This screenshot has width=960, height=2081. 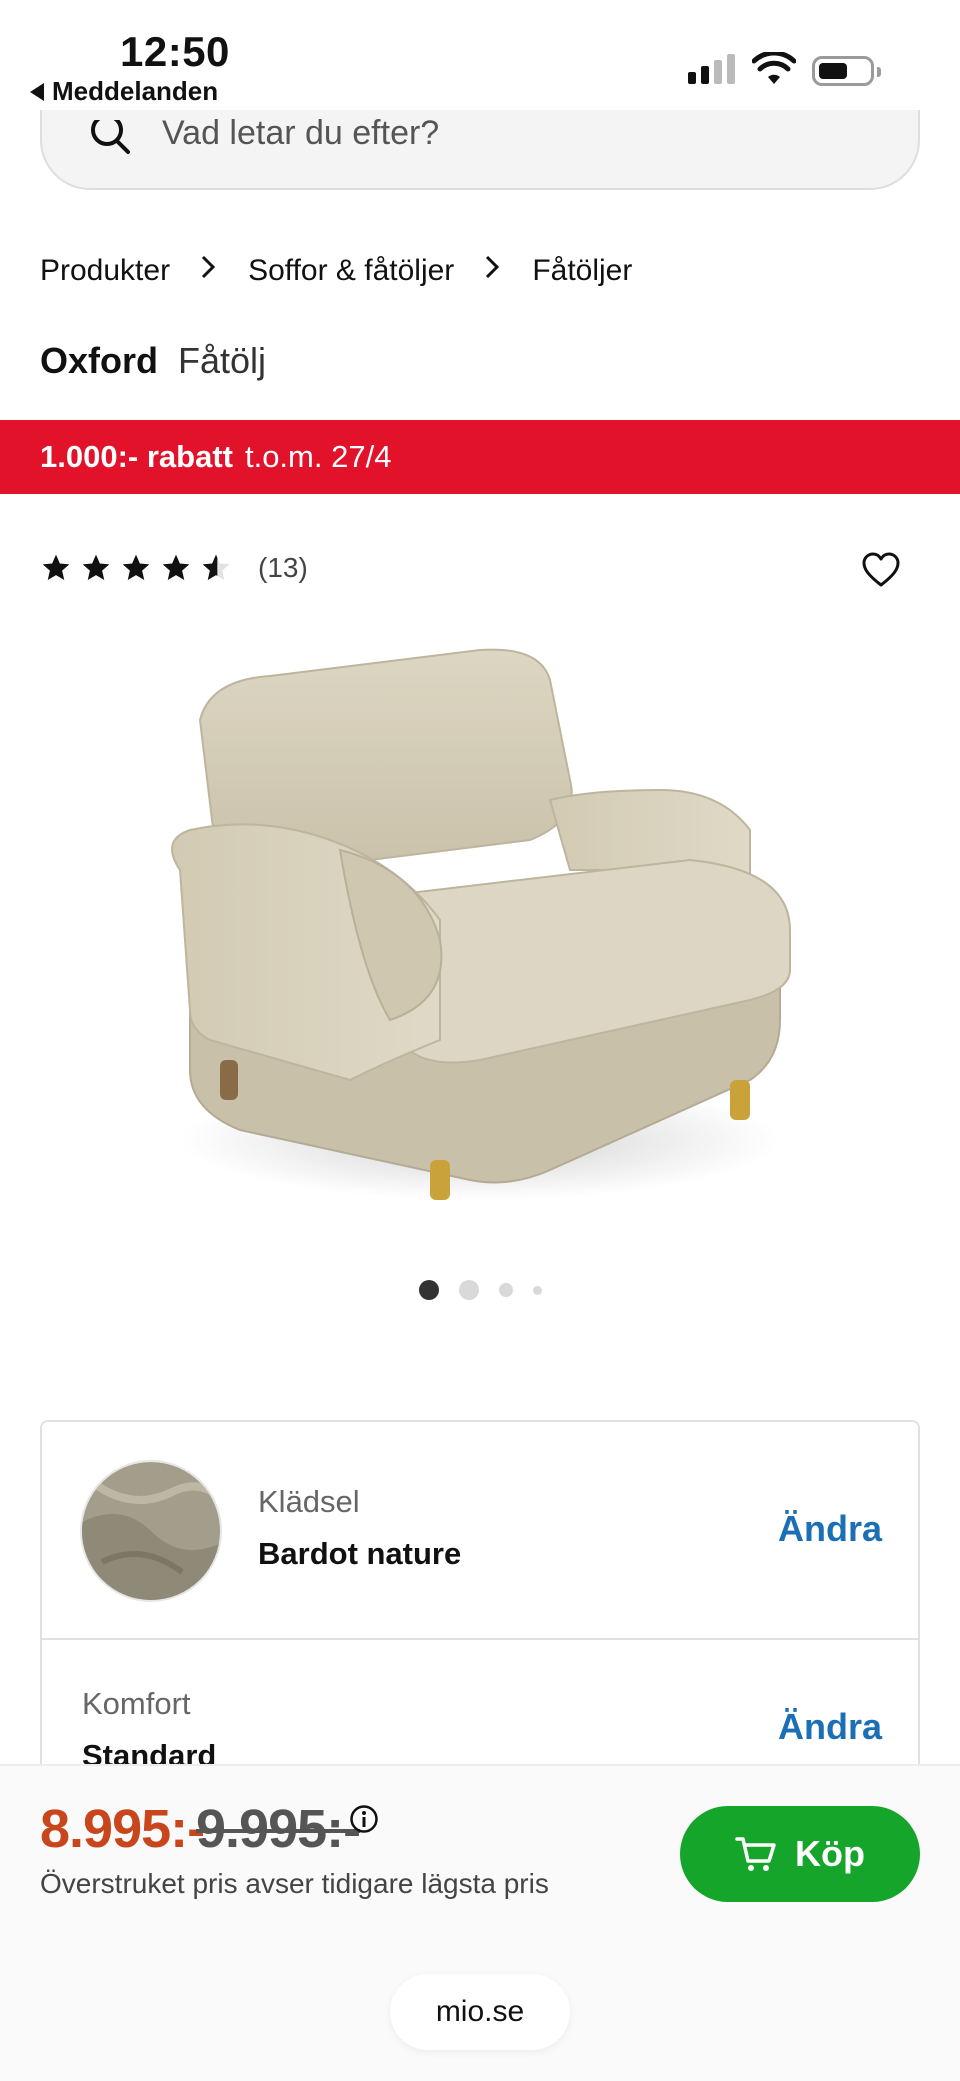 What do you see at coordinates (480, 1290) in the screenshot?
I see `carousel-dots` at bounding box center [480, 1290].